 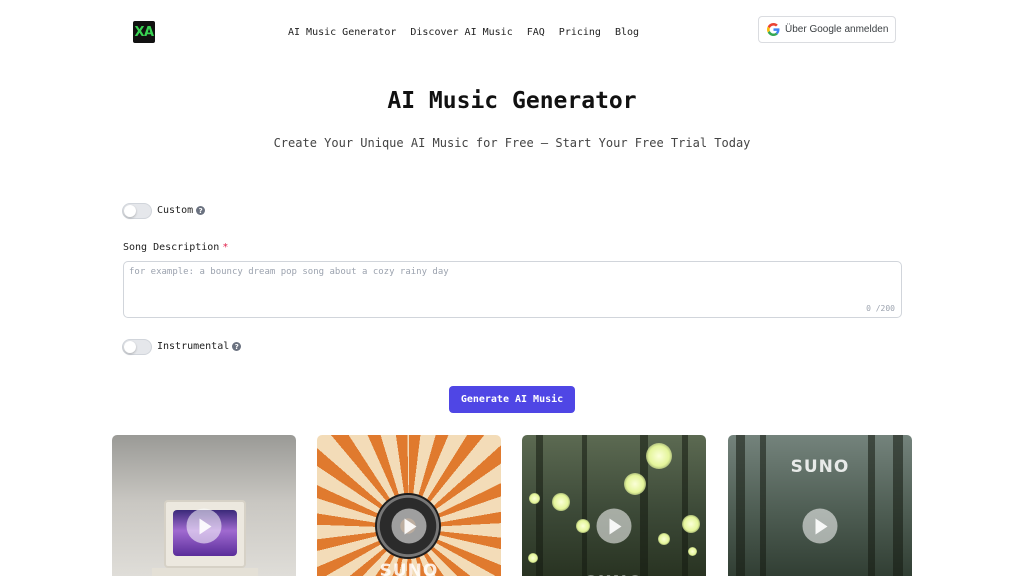 I want to click on nav-discover-ai-music: Discover AI Music, so click(x=461, y=32).